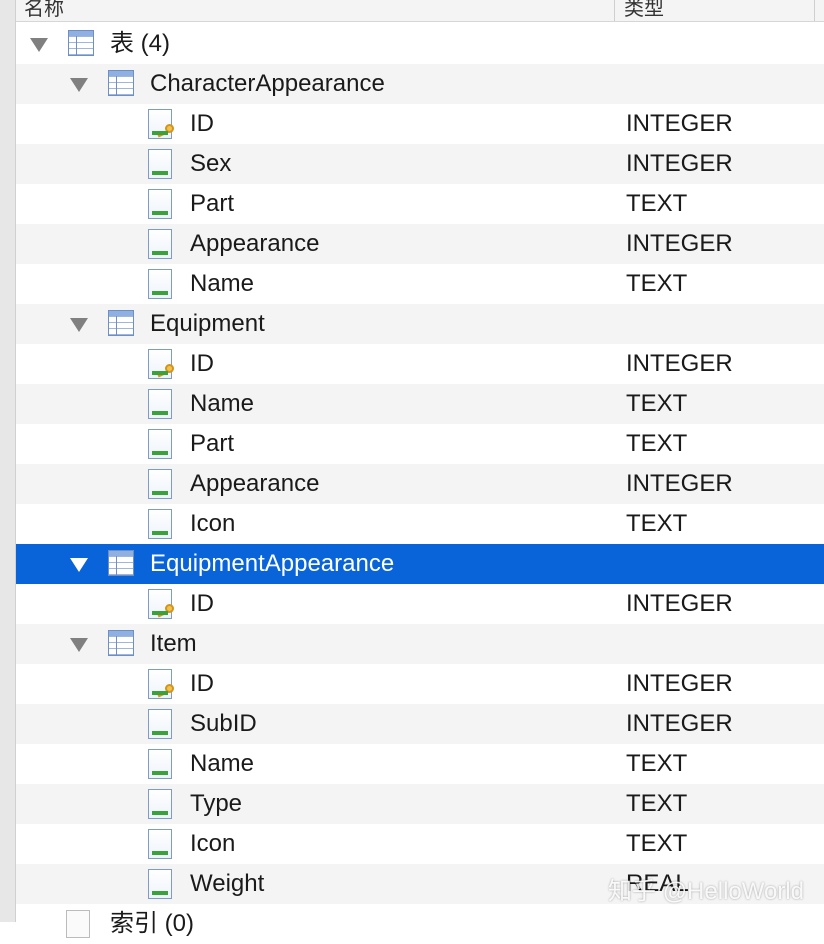  Describe the element at coordinates (8, 461) in the screenshot. I see `left-gutter` at that location.